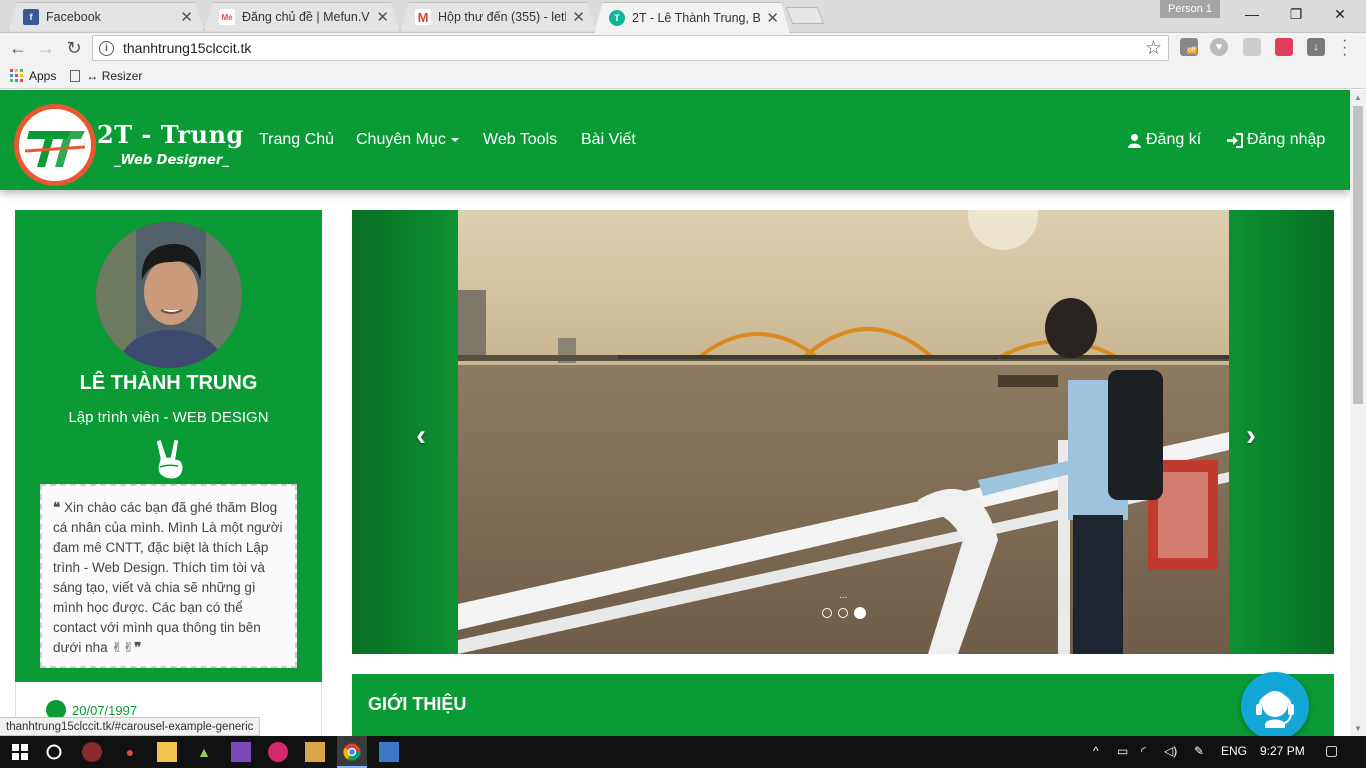  Describe the element at coordinates (54, 752) in the screenshot. I see `cortana-icon` at that location.